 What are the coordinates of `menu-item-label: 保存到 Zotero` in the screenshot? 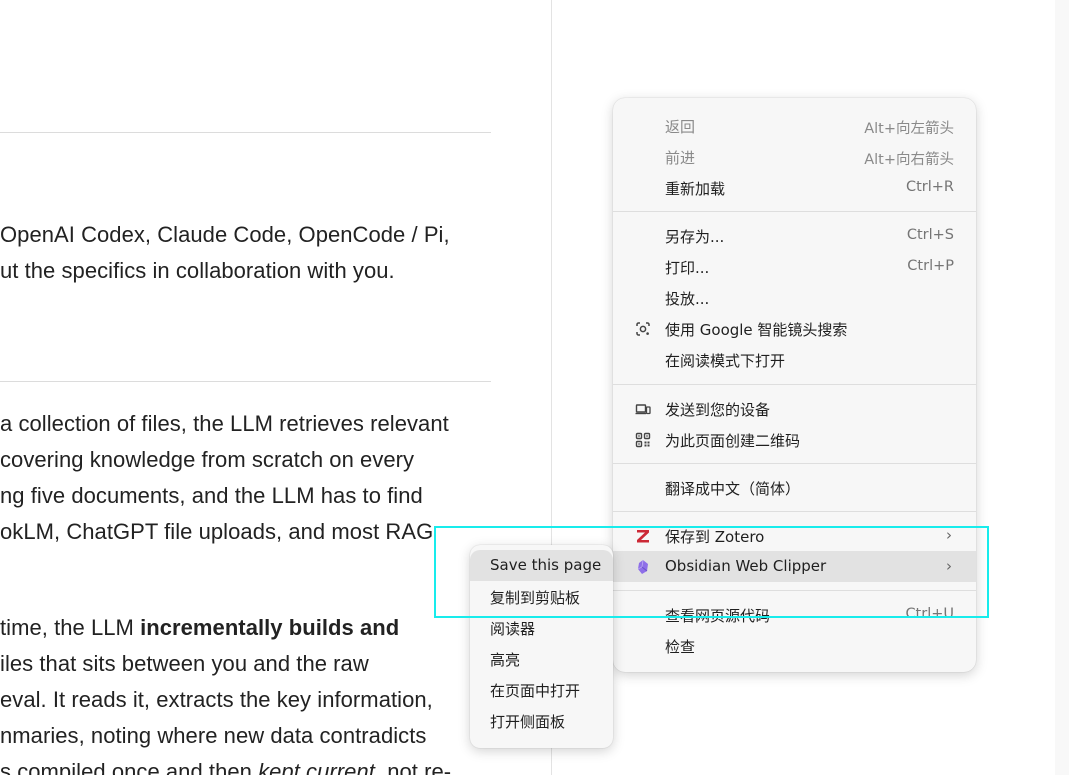 It's located at (715, 537).